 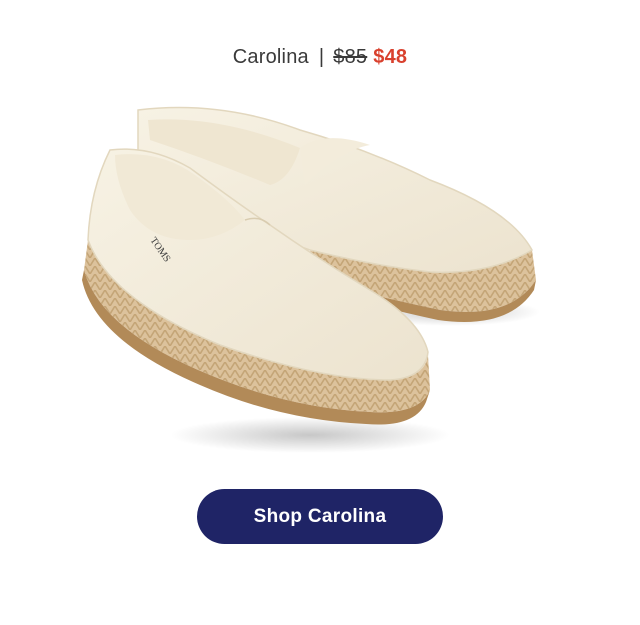 I want to click on shop-carolina-button: Shop Carolina, so click(x=320, y=516).